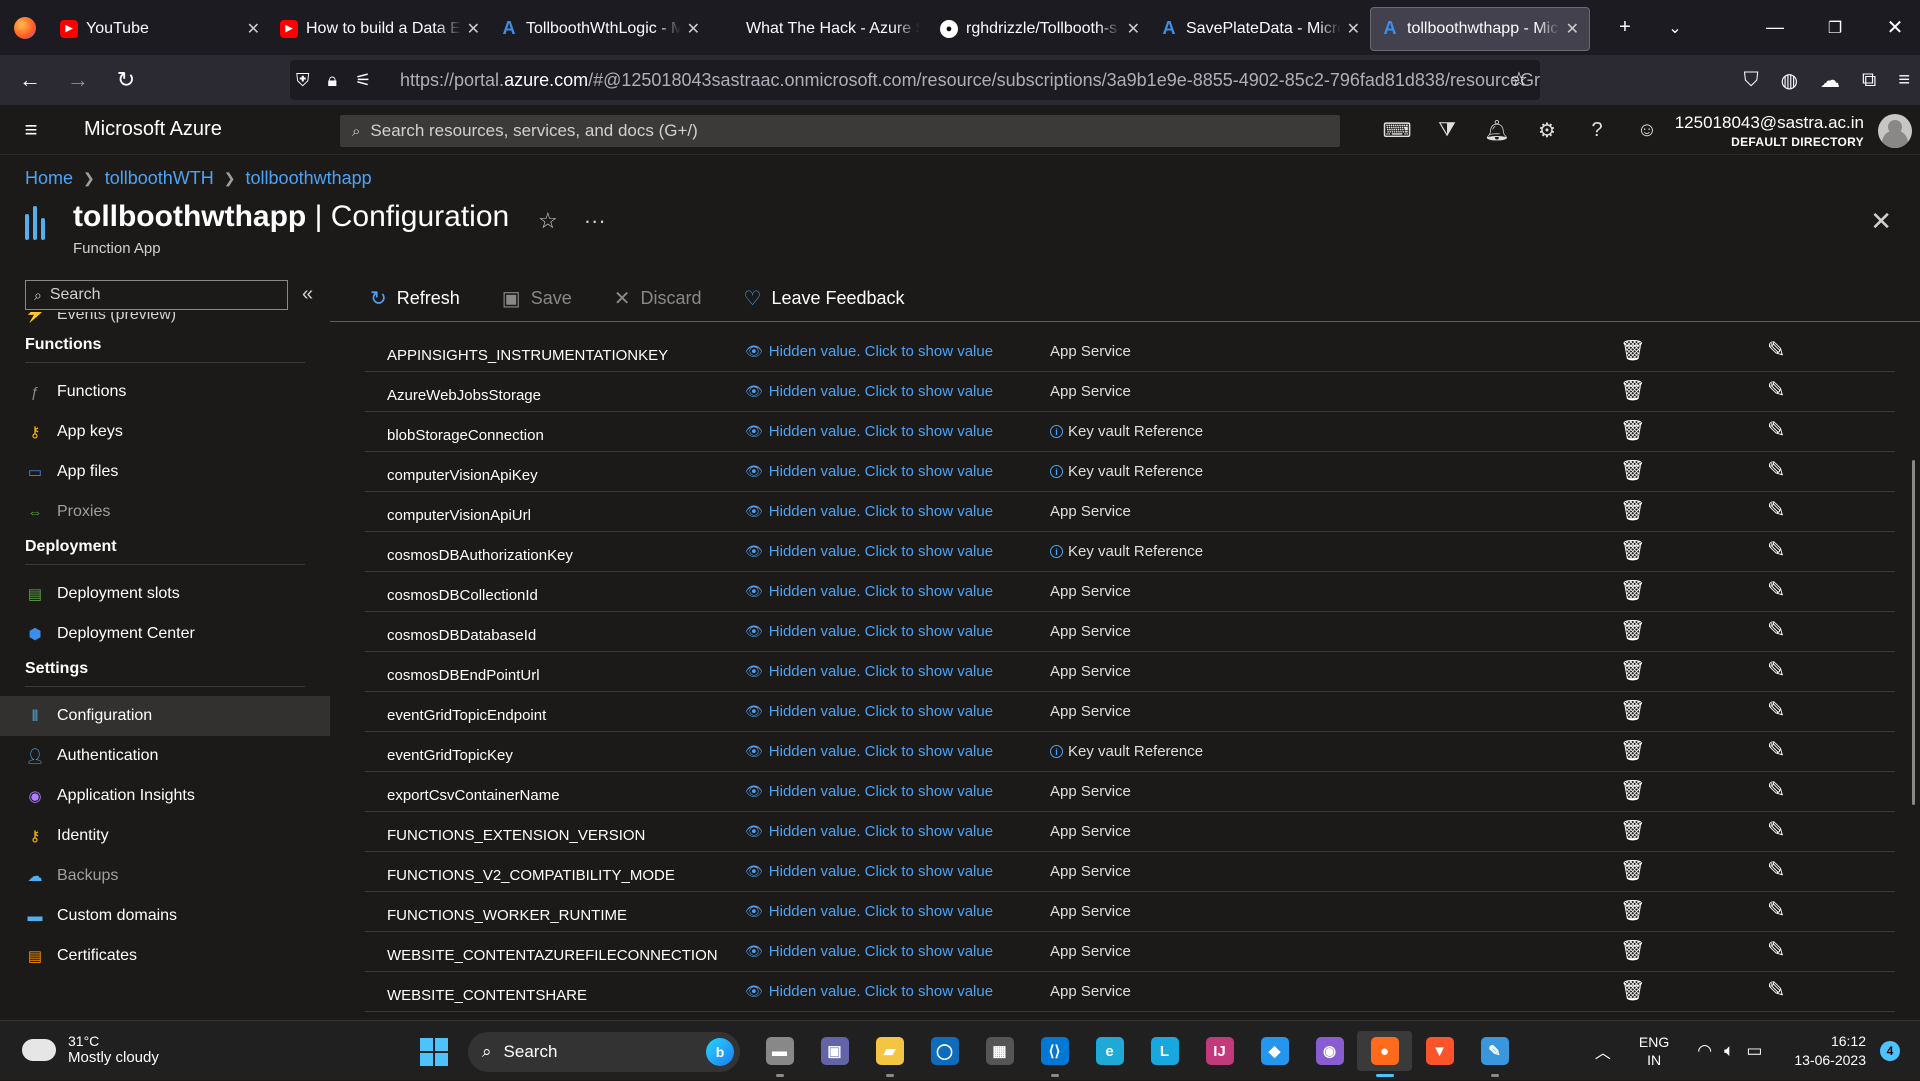 The width and height of the screenshot is (1920, 1081). What do you see at coordinates (1447, 130) in the screenshot?
I see `directory-filter-icon: ⧩` at bounding box center [1447, 130].